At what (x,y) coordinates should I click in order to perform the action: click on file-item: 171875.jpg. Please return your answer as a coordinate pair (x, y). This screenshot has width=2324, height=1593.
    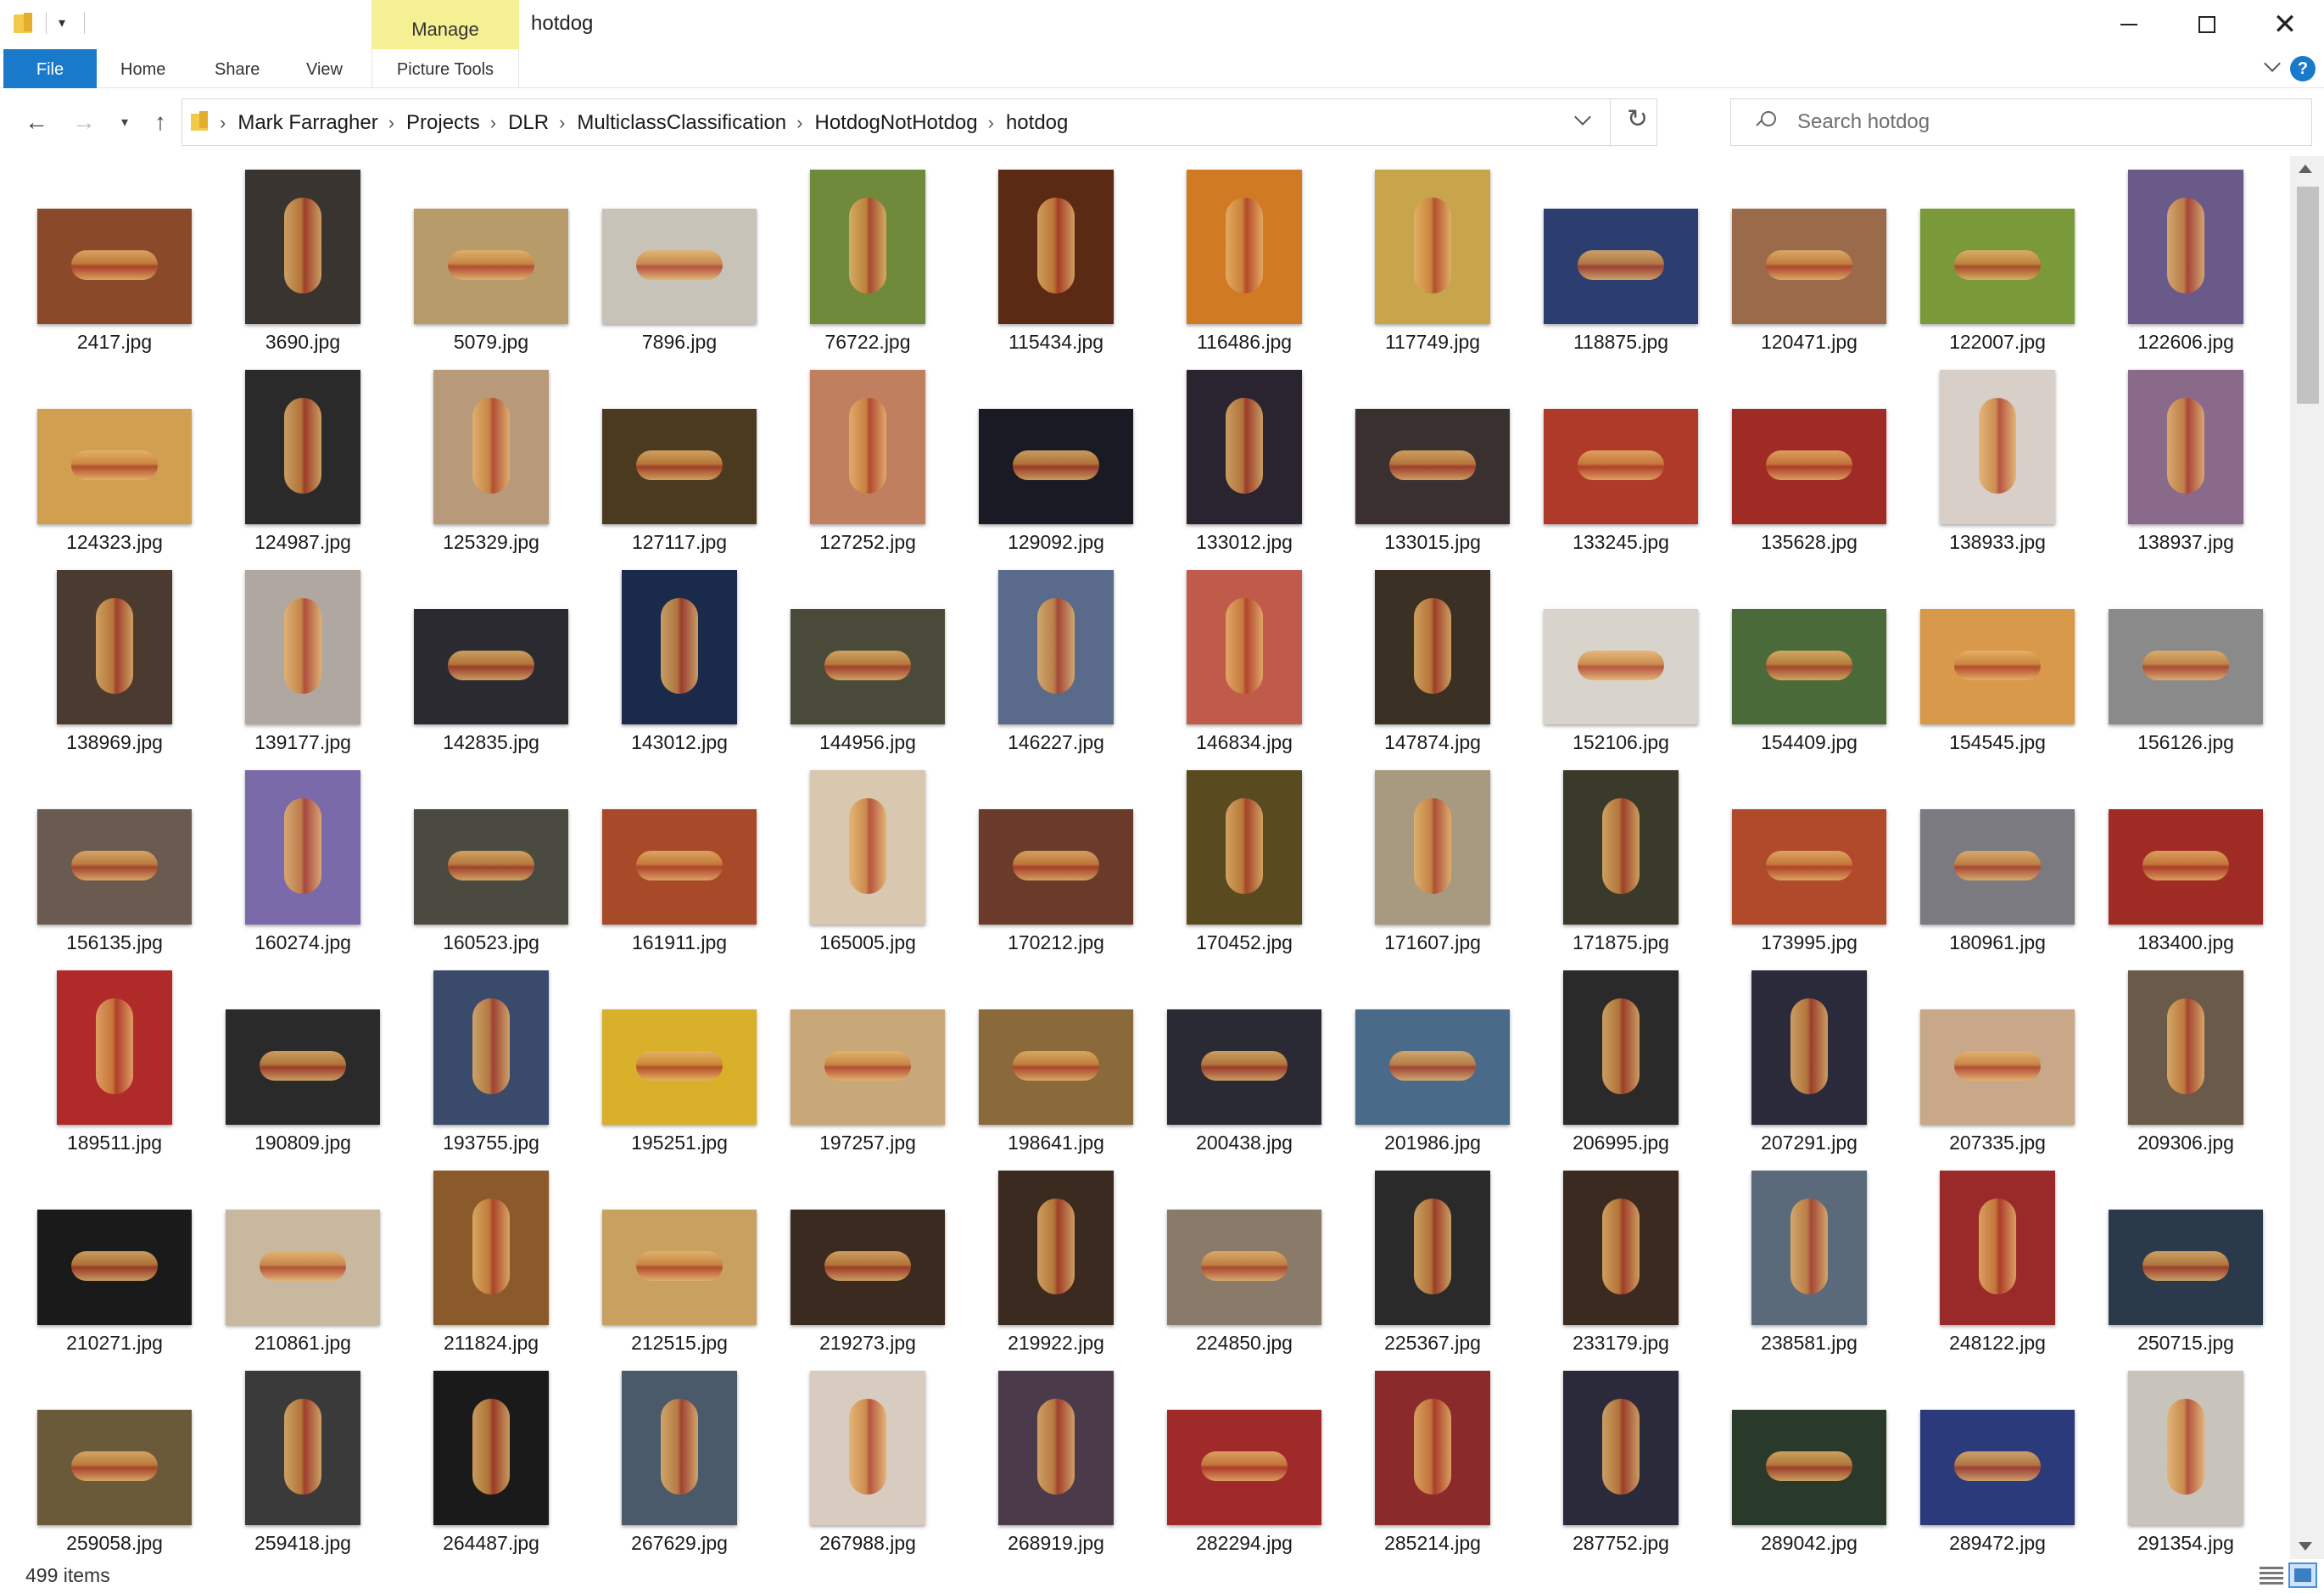
    Looking at the image, I should click on (1621, 857).